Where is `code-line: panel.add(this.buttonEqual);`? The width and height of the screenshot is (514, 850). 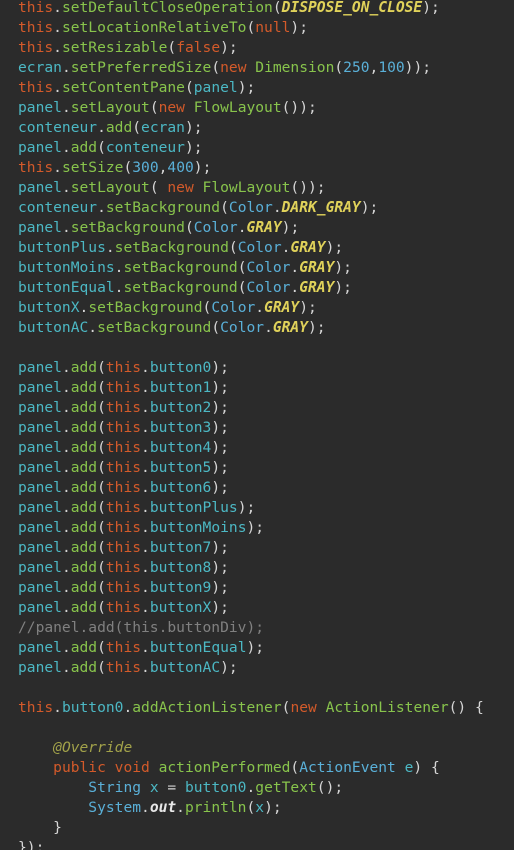 code-line: panel.add(this.buttonEqual); is located at coordinates (141, 648).